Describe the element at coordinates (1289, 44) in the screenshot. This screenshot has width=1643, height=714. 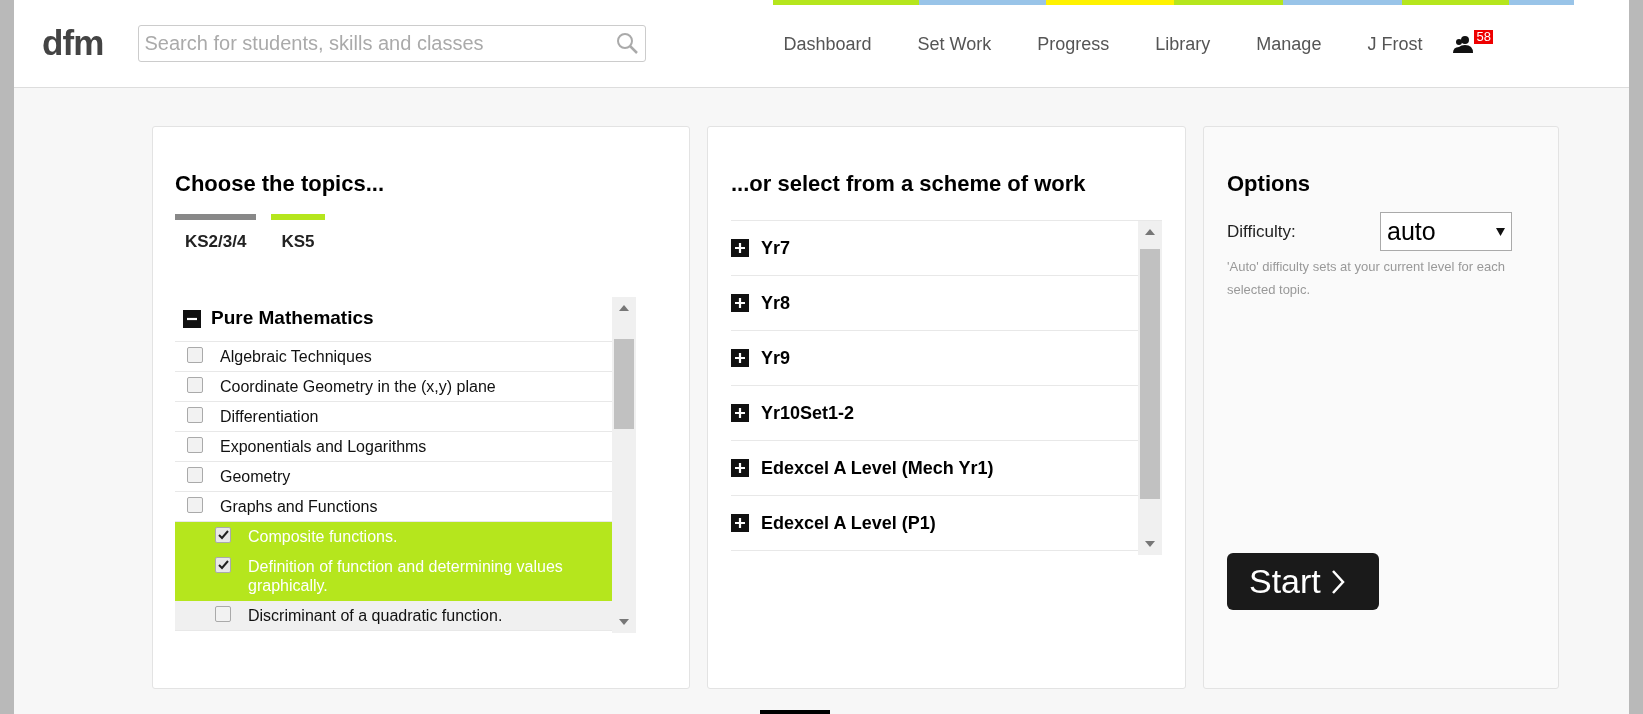
I see `nav-link: Manage` at that location.